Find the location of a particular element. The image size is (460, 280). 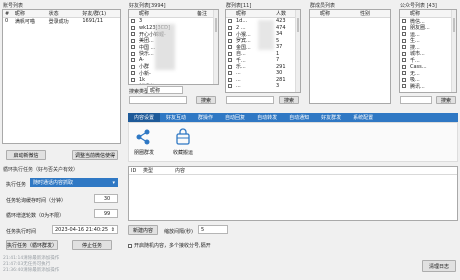

log-line: 21:36:40清除最新添加操作 is located at coordinates (31, 270).